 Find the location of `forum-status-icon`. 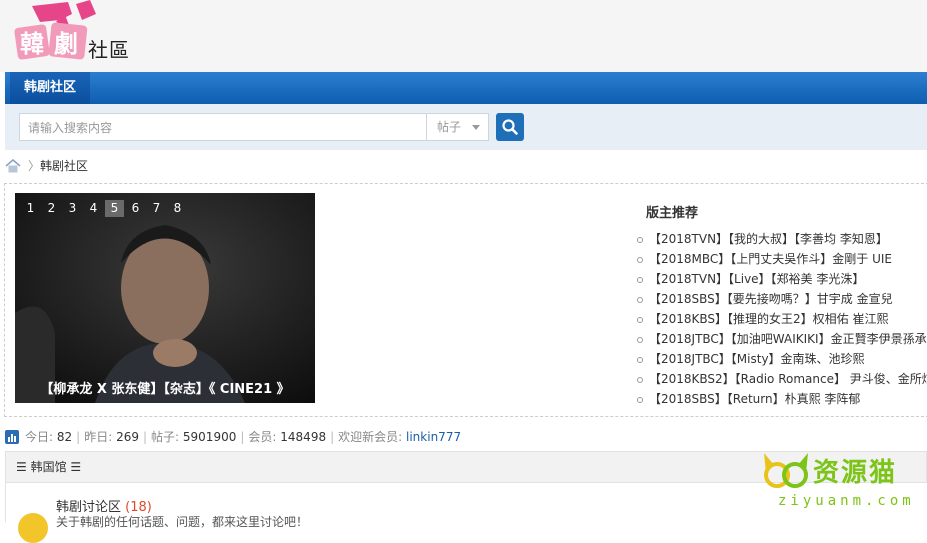

forum-status-icon is located at coordinates (33, 528).